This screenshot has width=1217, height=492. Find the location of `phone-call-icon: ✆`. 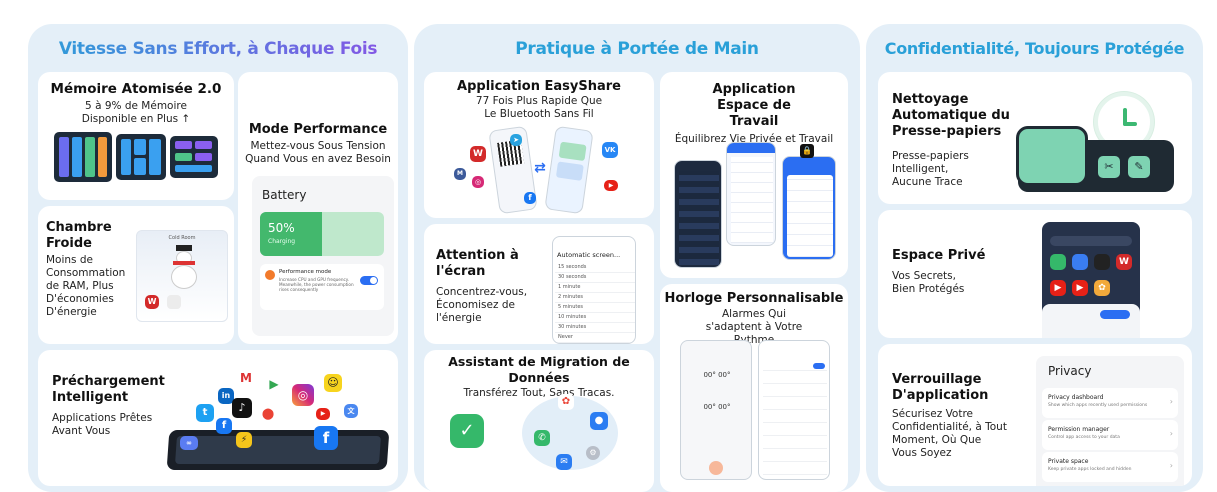

phone-call-icon: ✆ is located at coordinates (542, 438).